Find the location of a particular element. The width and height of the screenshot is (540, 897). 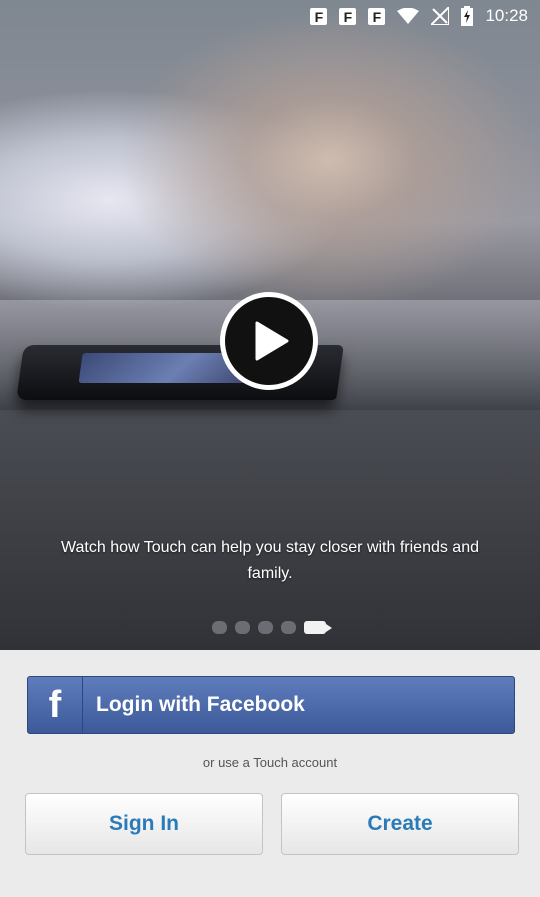

camera-icon is located at coordinates (318, 627).